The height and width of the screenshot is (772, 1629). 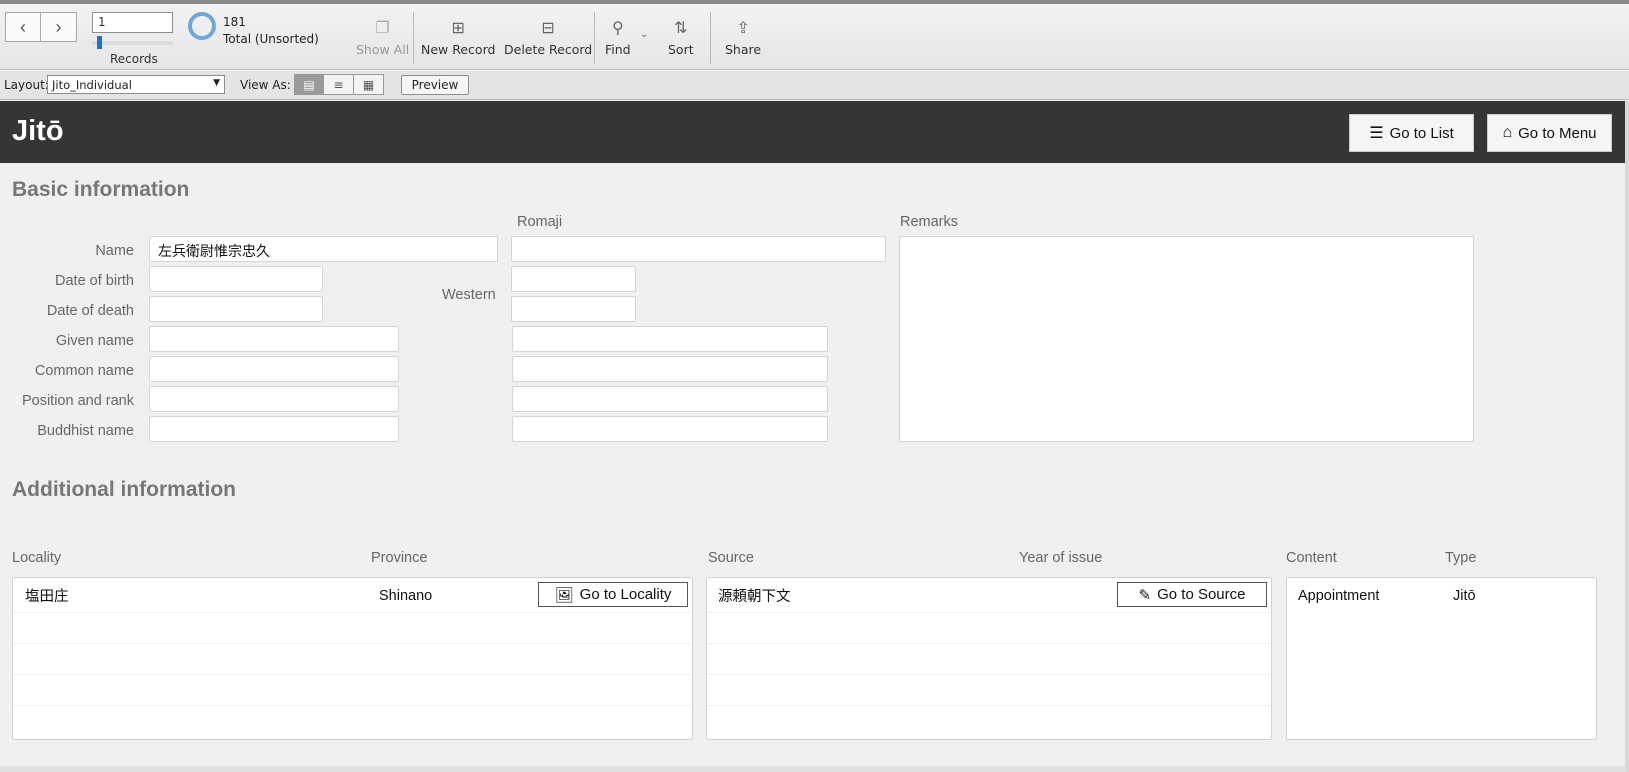 What do you see at coordinates (1338, 596) in the screenshot?
I see `content-value: Appointment` at bounding box center [1338, 596].